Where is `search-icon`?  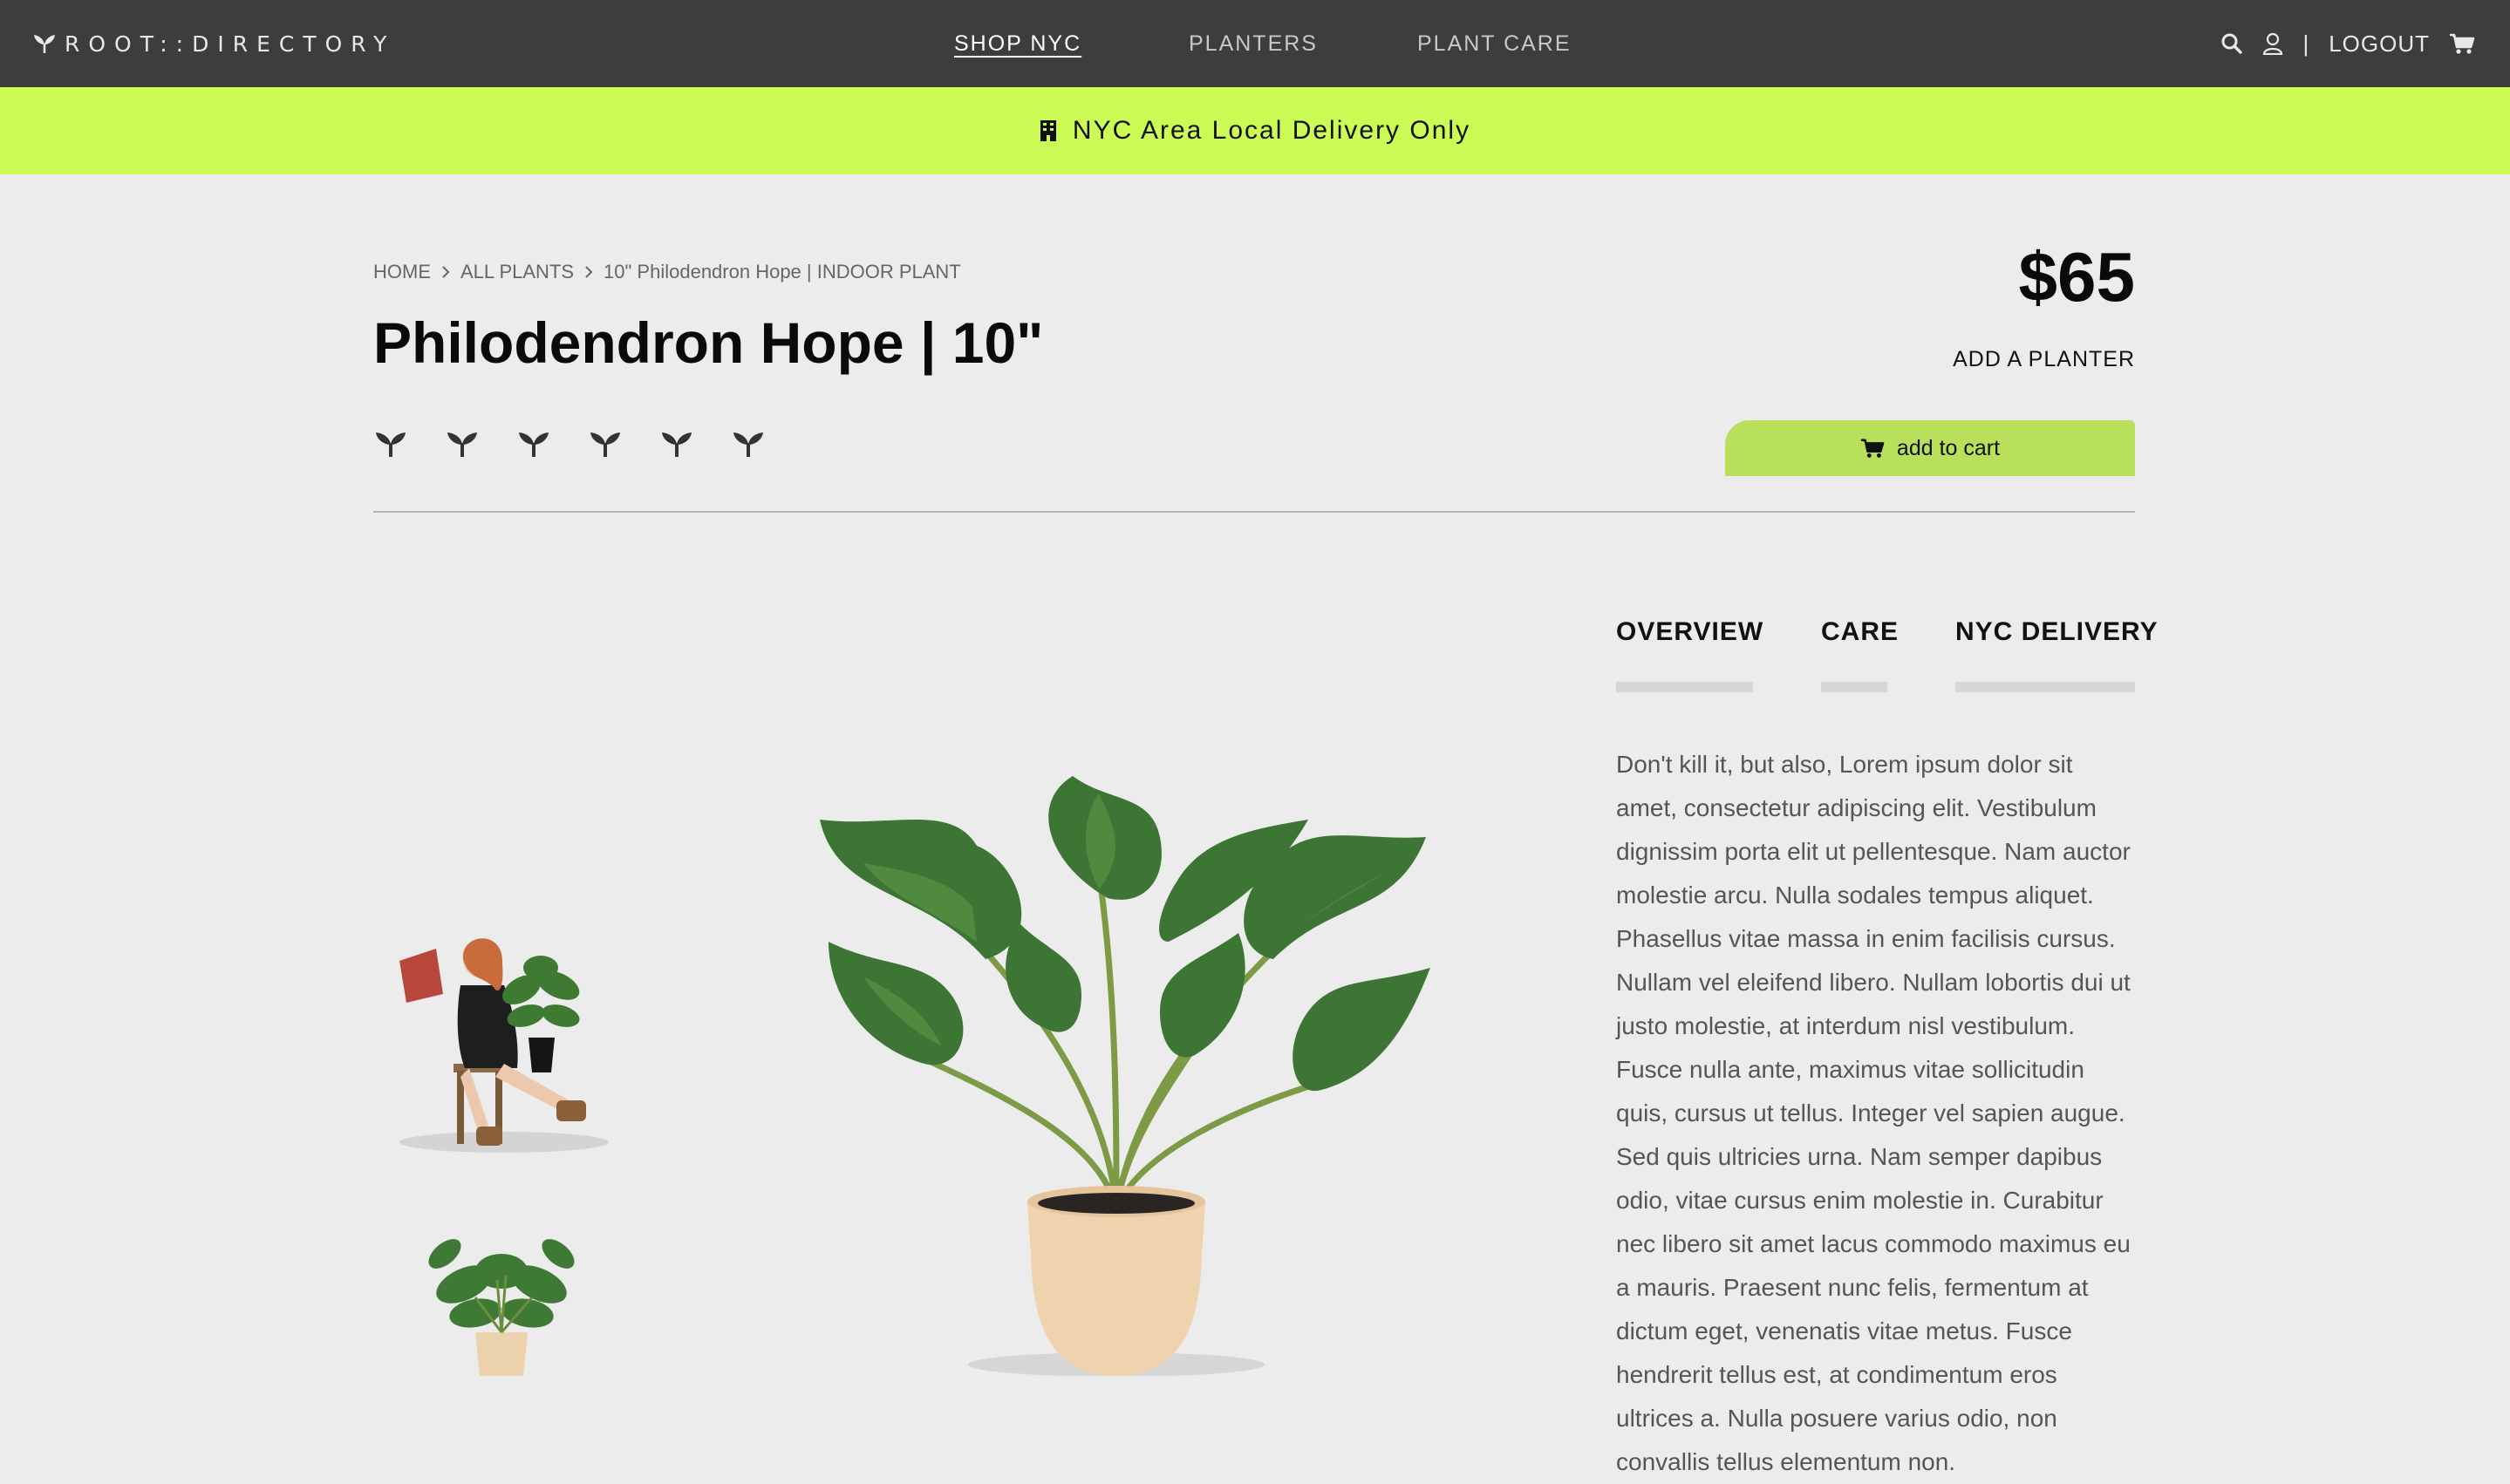
search-icon is located at coordinates (2231, 43).